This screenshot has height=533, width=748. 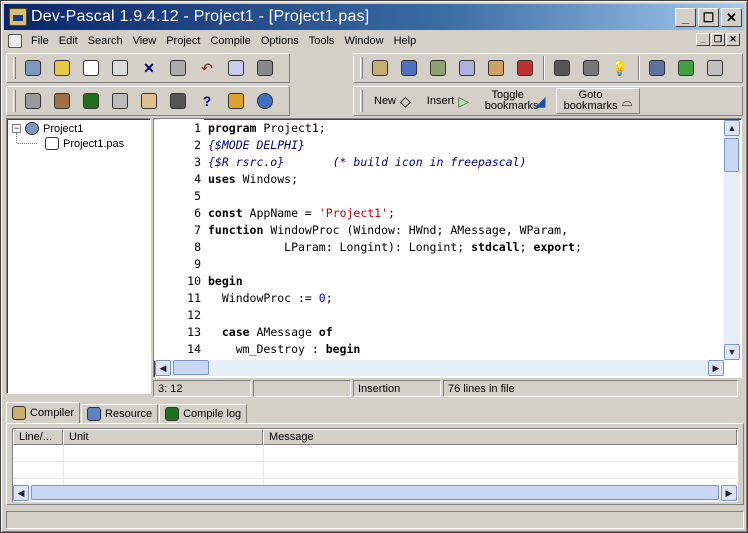 What do you see at coordinates (540, 100) in the screenshot?
I see `bookmark-icon: ◢` at bounding box center [540, 100].